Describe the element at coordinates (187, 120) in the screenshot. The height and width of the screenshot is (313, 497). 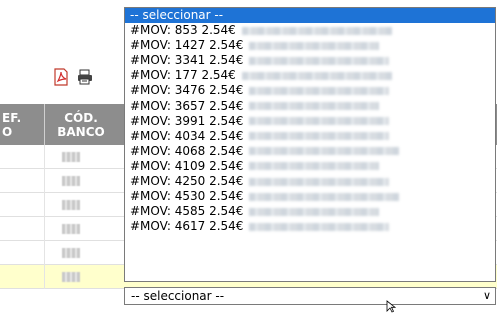
I see `option-label: #MOV: 3991 2.54€` at that location.